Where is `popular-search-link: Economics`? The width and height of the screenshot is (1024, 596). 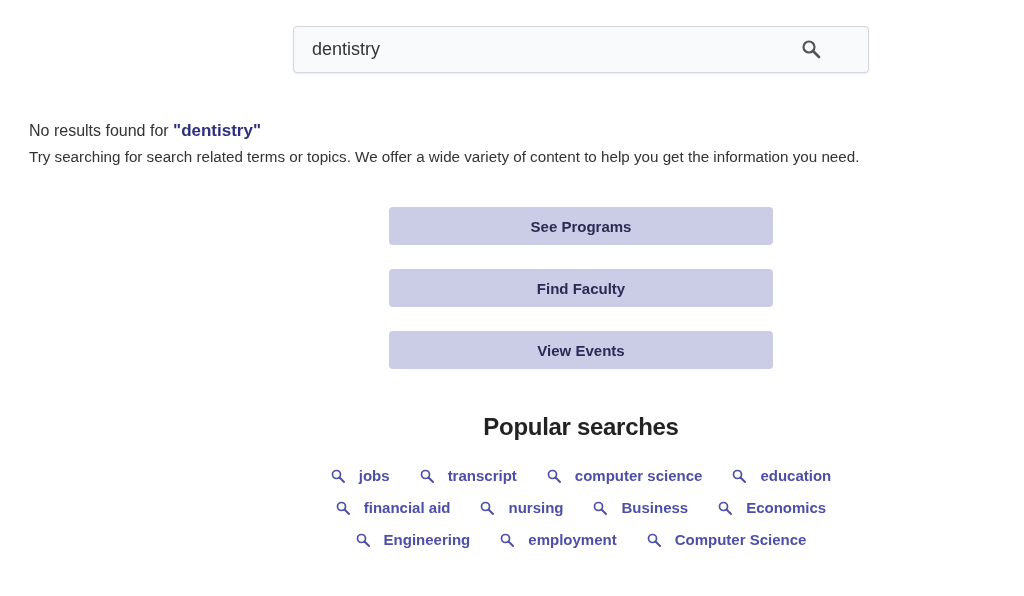 popular-search-link: Economics is located at coordinates (772, 507).